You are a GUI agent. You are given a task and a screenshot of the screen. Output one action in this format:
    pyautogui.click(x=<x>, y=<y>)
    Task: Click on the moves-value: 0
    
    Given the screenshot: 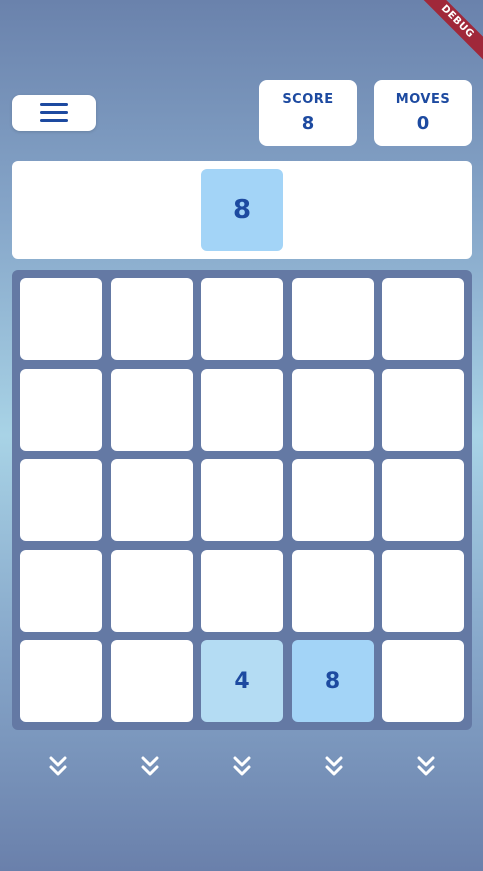 What is the action you would take?
    pyautogui.click(x=423, y=123)
    